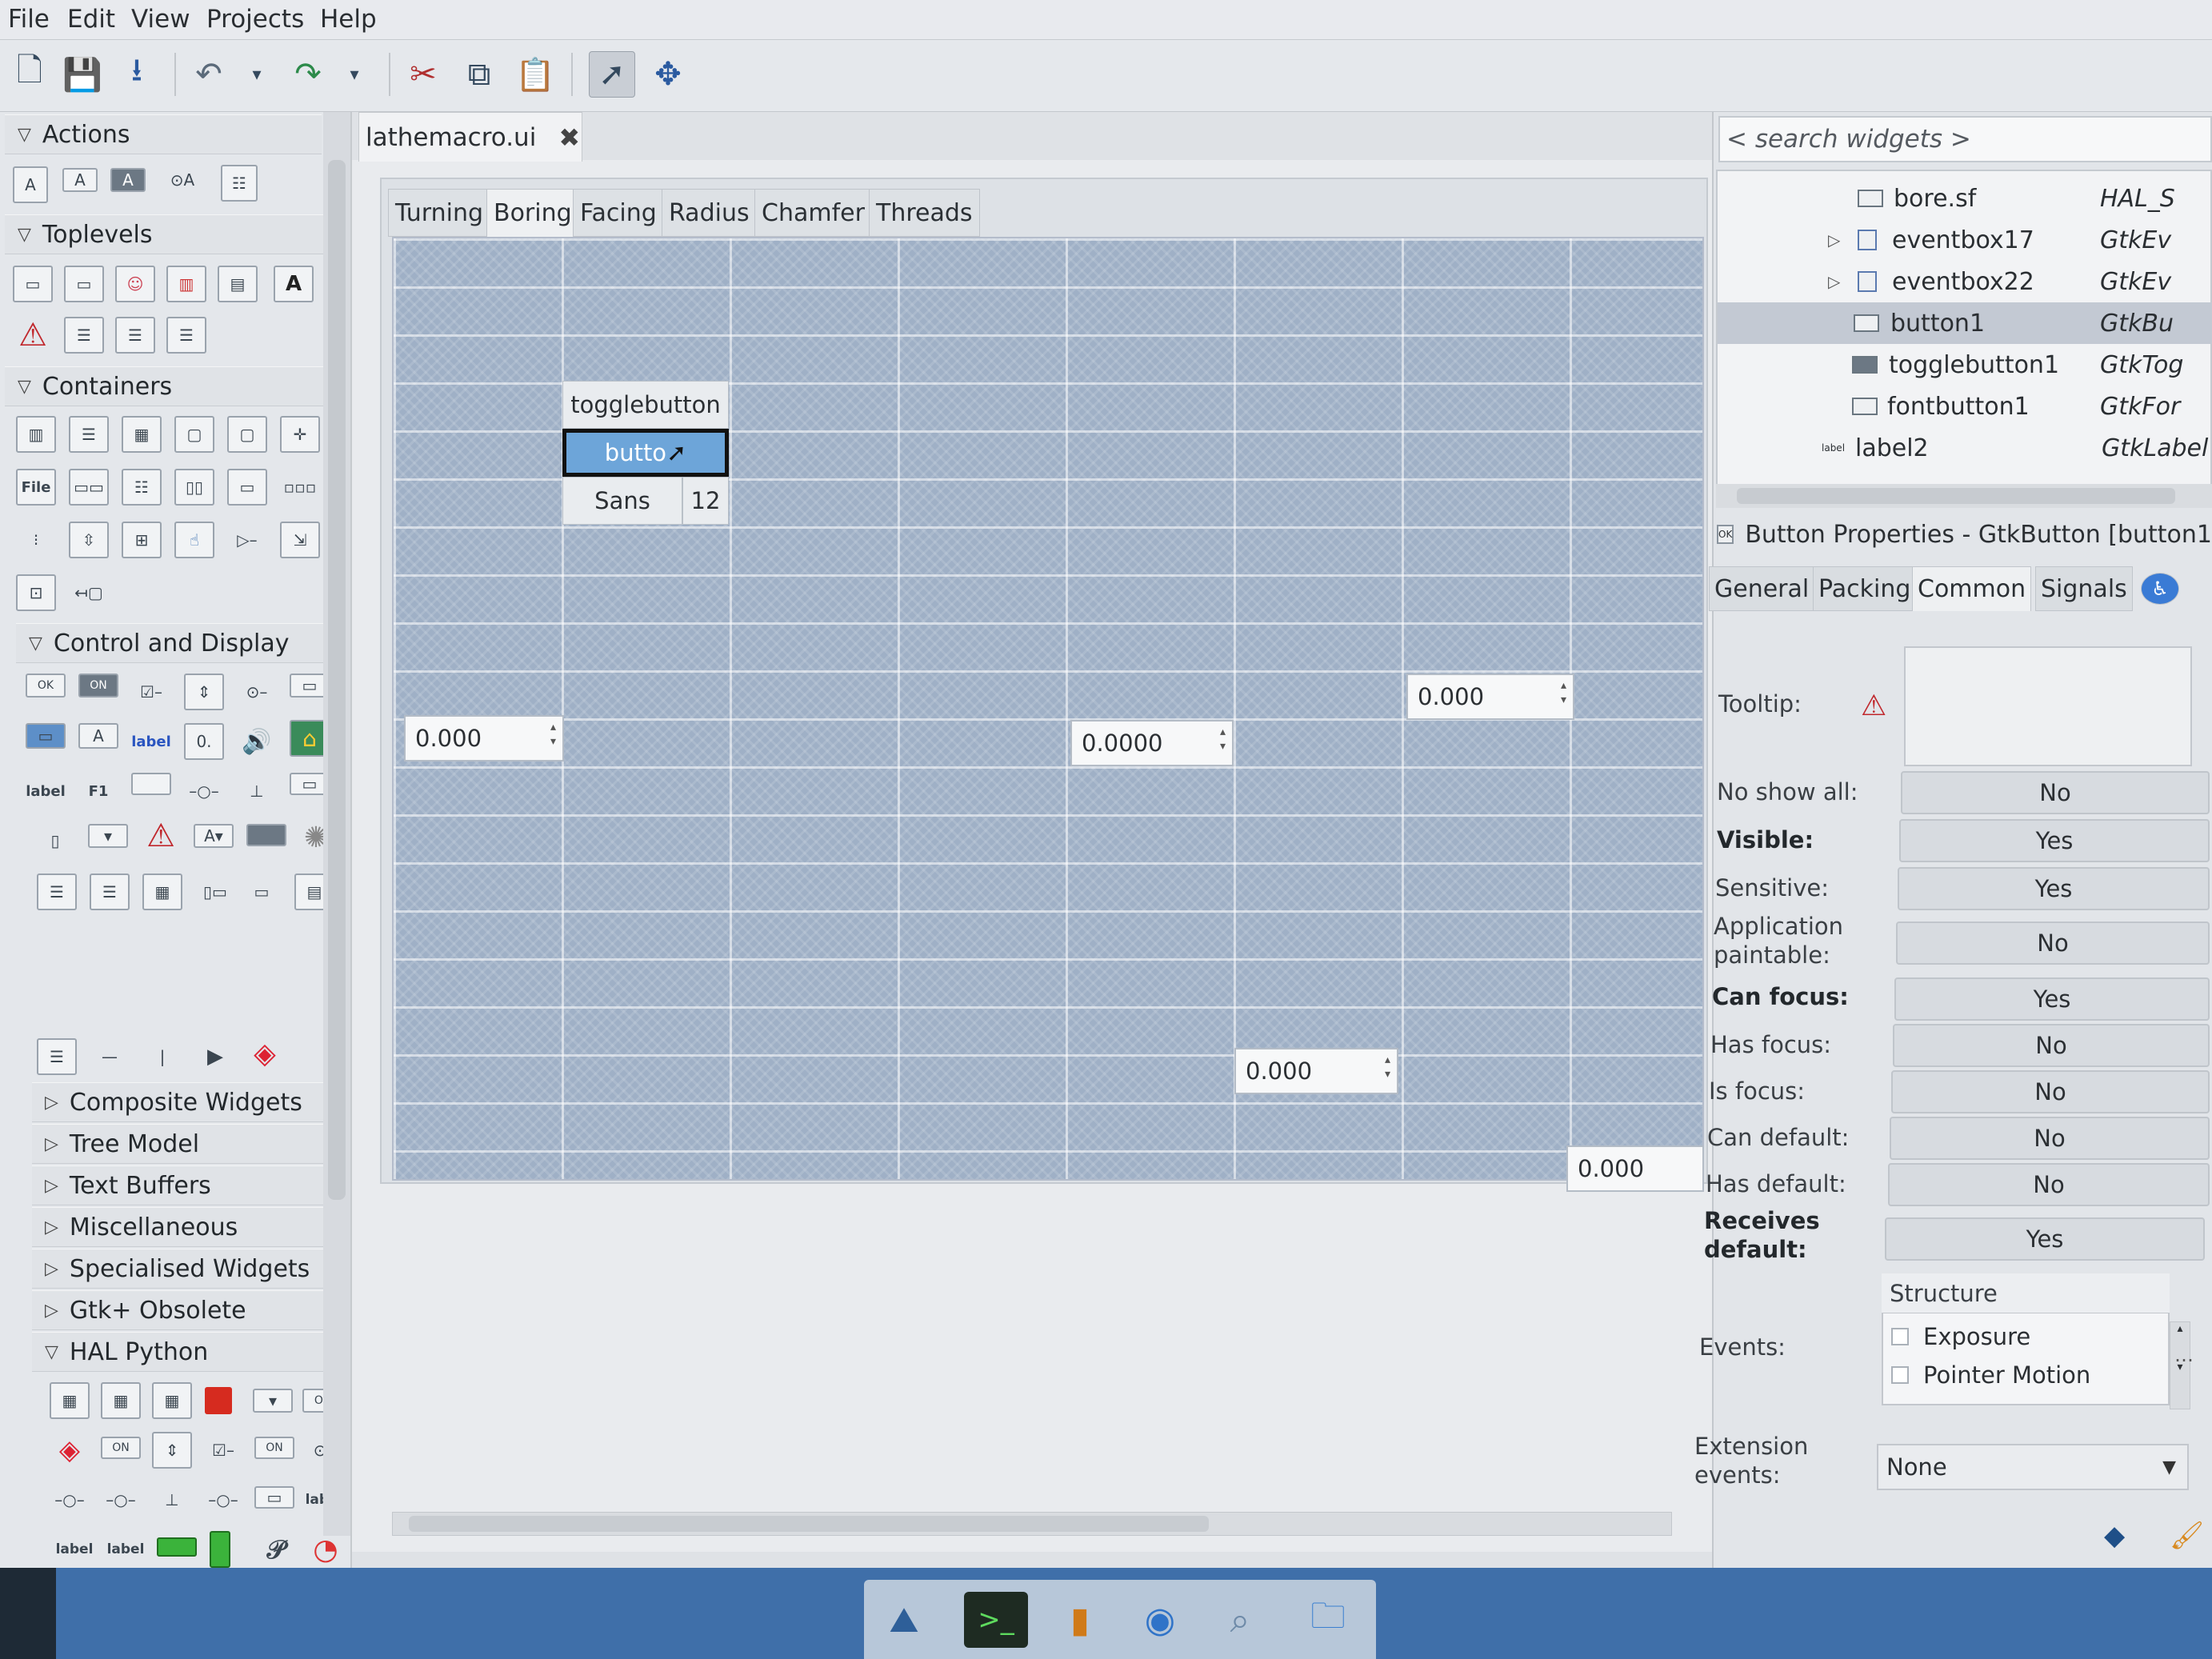 This screenshot has height=1659, width=2212. Describe the element at coordinates (190, 1227) in the screenshot. I see `palette-section-miscellaneous: ▷ Miscellaneous` at that location.